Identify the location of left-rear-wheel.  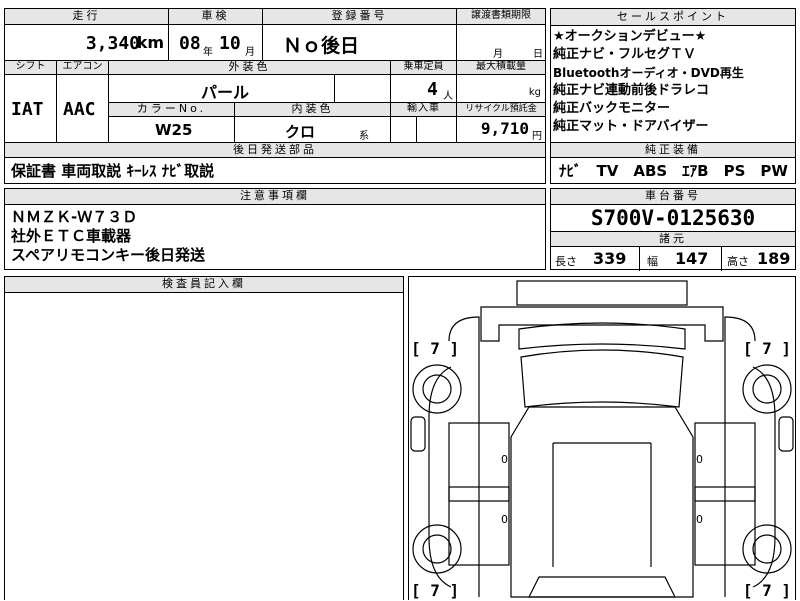
(437, 549).